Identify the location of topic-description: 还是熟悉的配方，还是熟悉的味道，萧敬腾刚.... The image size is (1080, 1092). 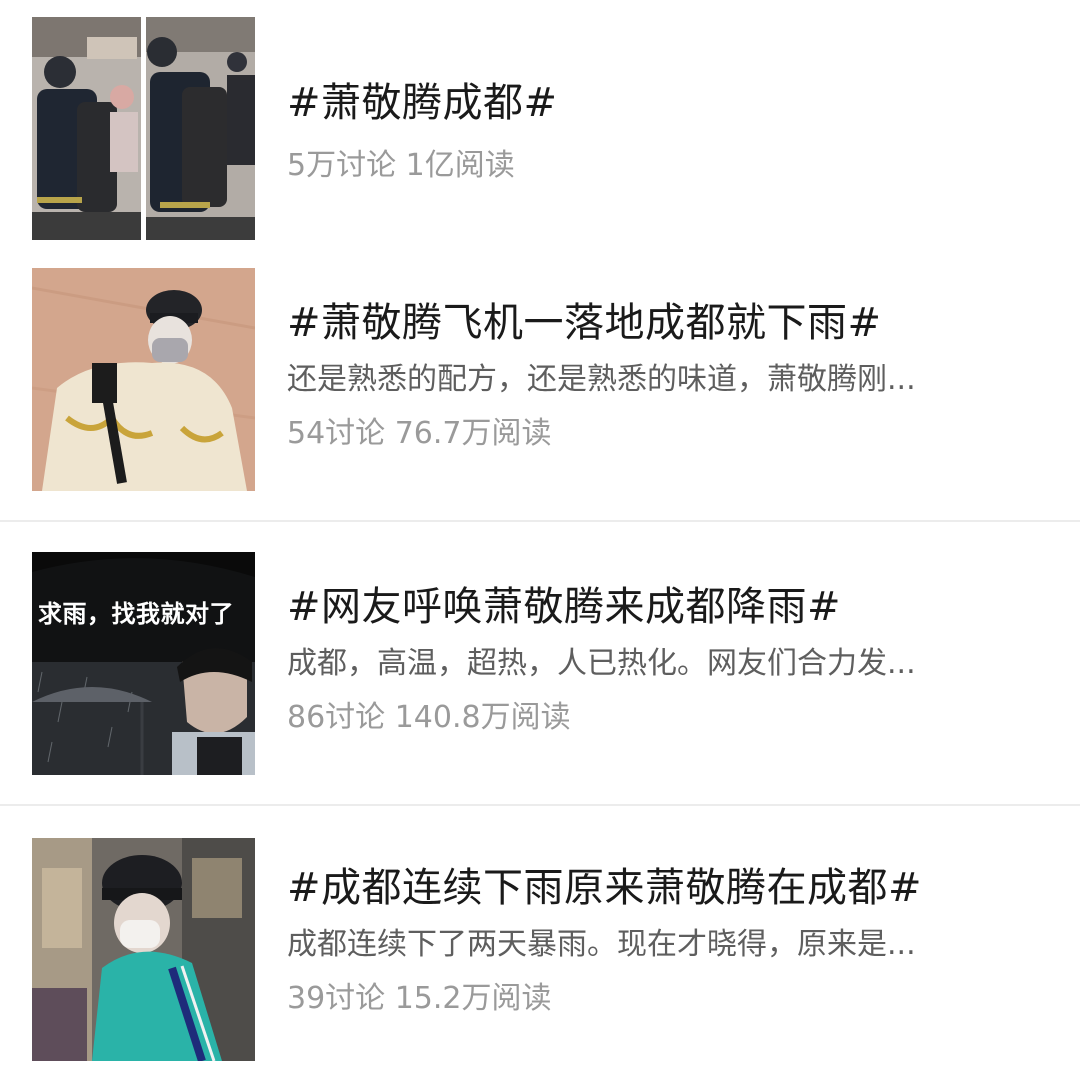
(601, 379).